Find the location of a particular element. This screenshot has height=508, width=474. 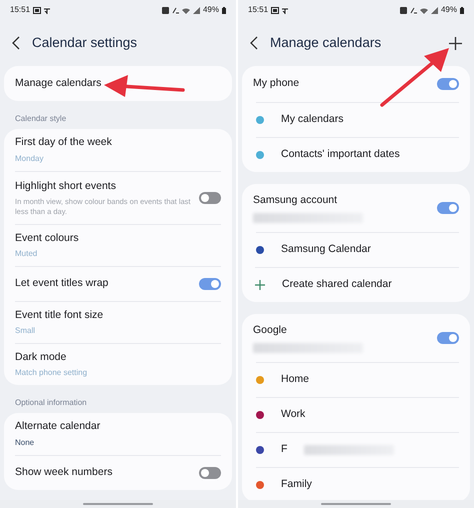

account-name: Google is located at coordinates (270, 330).